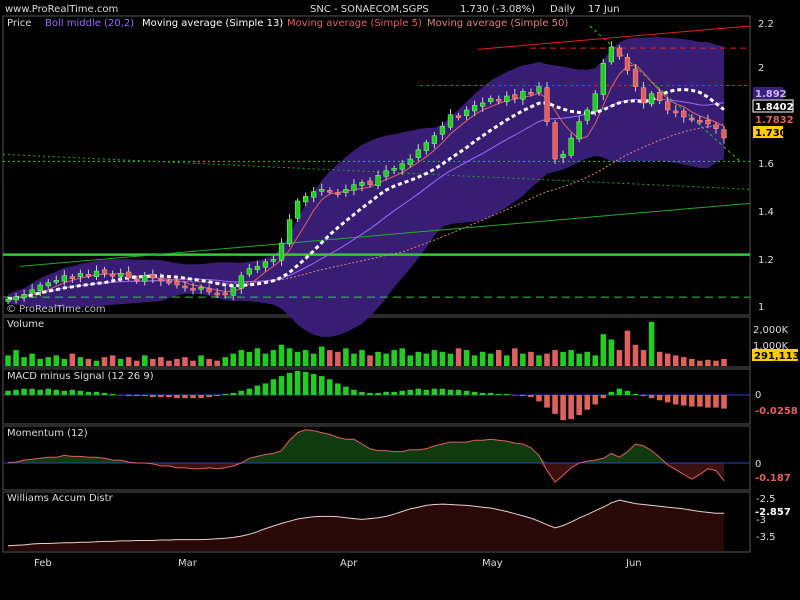 Image resolution: width=800 pixels, height=600 pixels. Describe the element at coordinates (56, 309) in the screenshot. I see `copyright: © ProRealTime.com` at that location.